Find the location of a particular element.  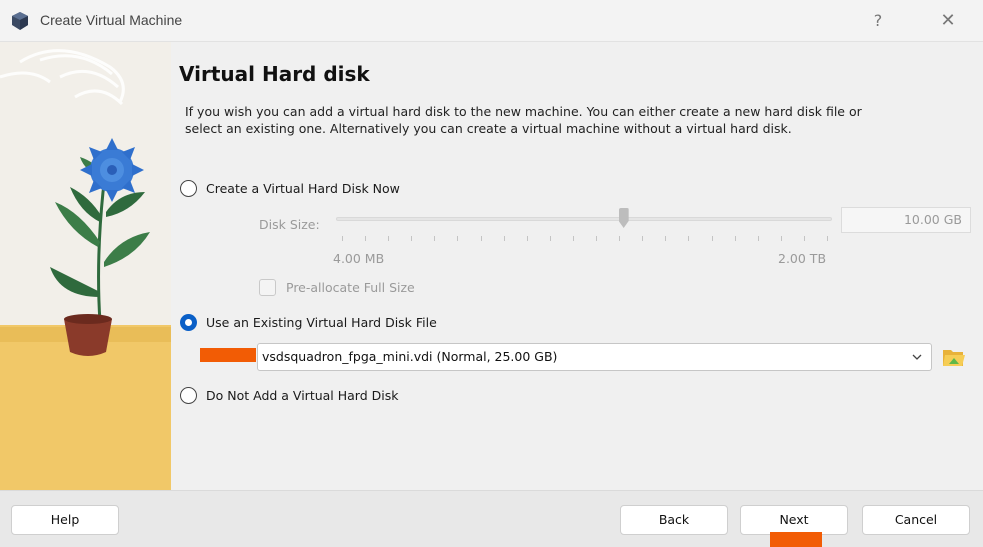

next-button: Next is located at coordinates (794, 520).